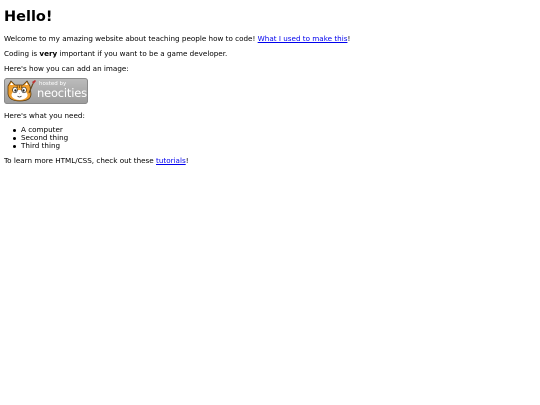  Describe the element at coordinates (48, 53) in the screenshot. I see `coding-emphasis: very` at that location.